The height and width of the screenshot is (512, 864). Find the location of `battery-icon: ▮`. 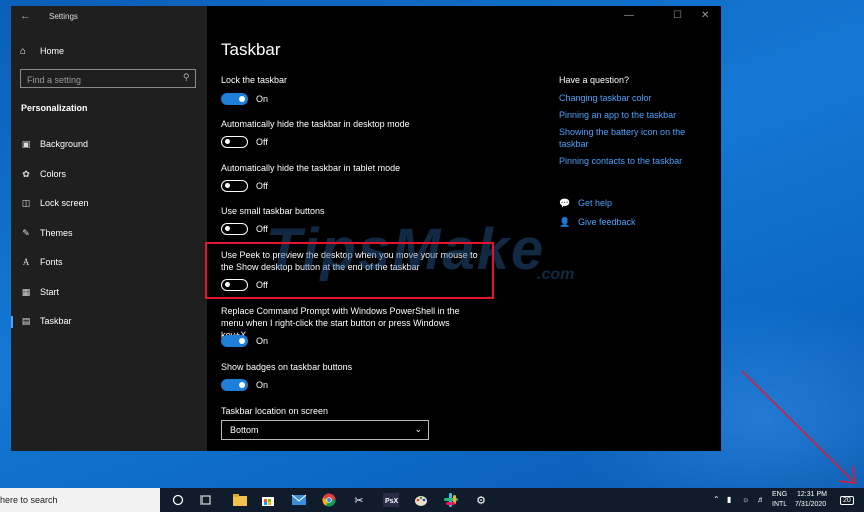

battery-icon: ▮ is located at coordinates (729, 499).